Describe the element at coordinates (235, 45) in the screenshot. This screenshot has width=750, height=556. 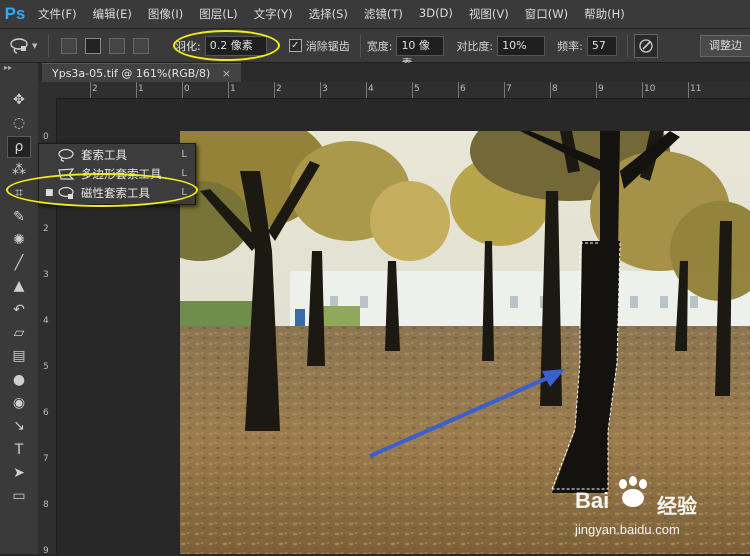
I see `feather-input: 0.2 像素` at that location.